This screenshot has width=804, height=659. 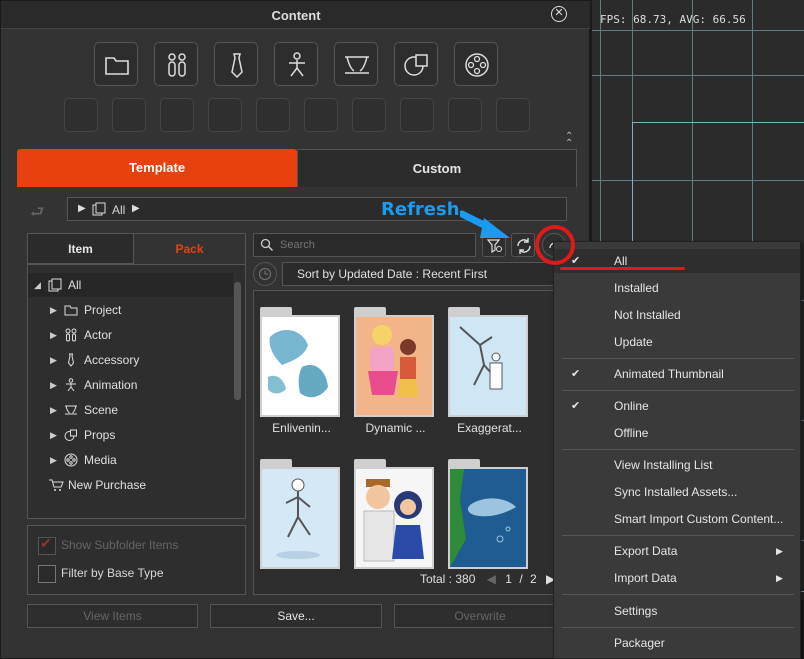 What do you see at coordinates (237, 341) in the screenshot?
I see `tree-scrollbar` at bounding box center [237, 341].